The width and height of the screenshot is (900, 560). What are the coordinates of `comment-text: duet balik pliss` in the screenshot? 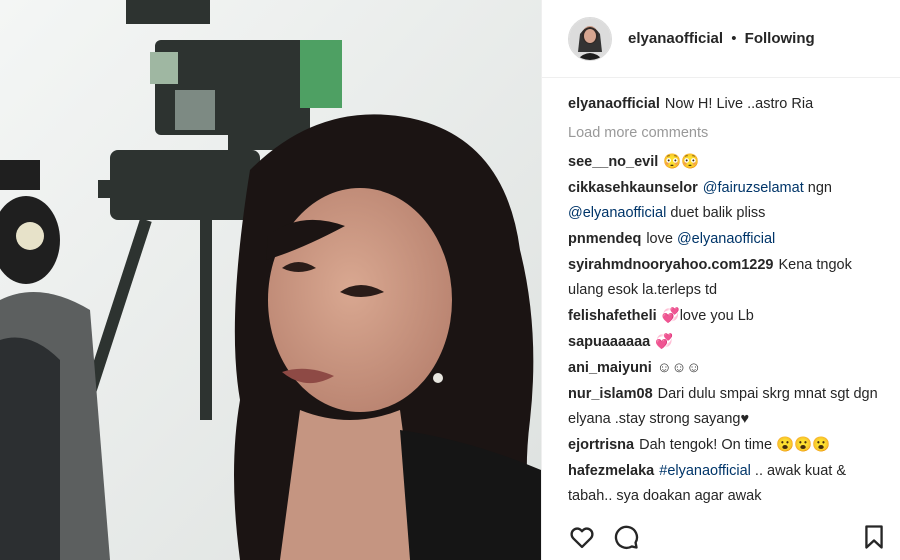 It's located at (716, 213).